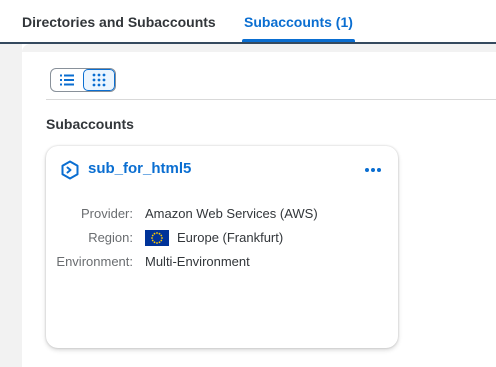  Describe the element at coordinates (230, 237) in the screenshot. I see `region-value: Europe (Frankfurt)` at that location.